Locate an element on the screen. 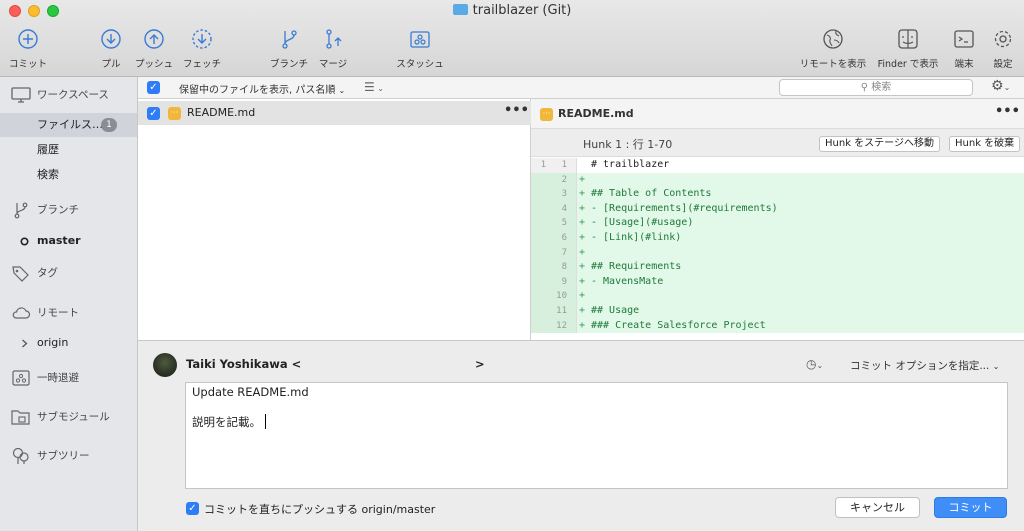 This screenshot has width=1024, height=531. new-line-number: 11 is located at coordinates (561, 310).